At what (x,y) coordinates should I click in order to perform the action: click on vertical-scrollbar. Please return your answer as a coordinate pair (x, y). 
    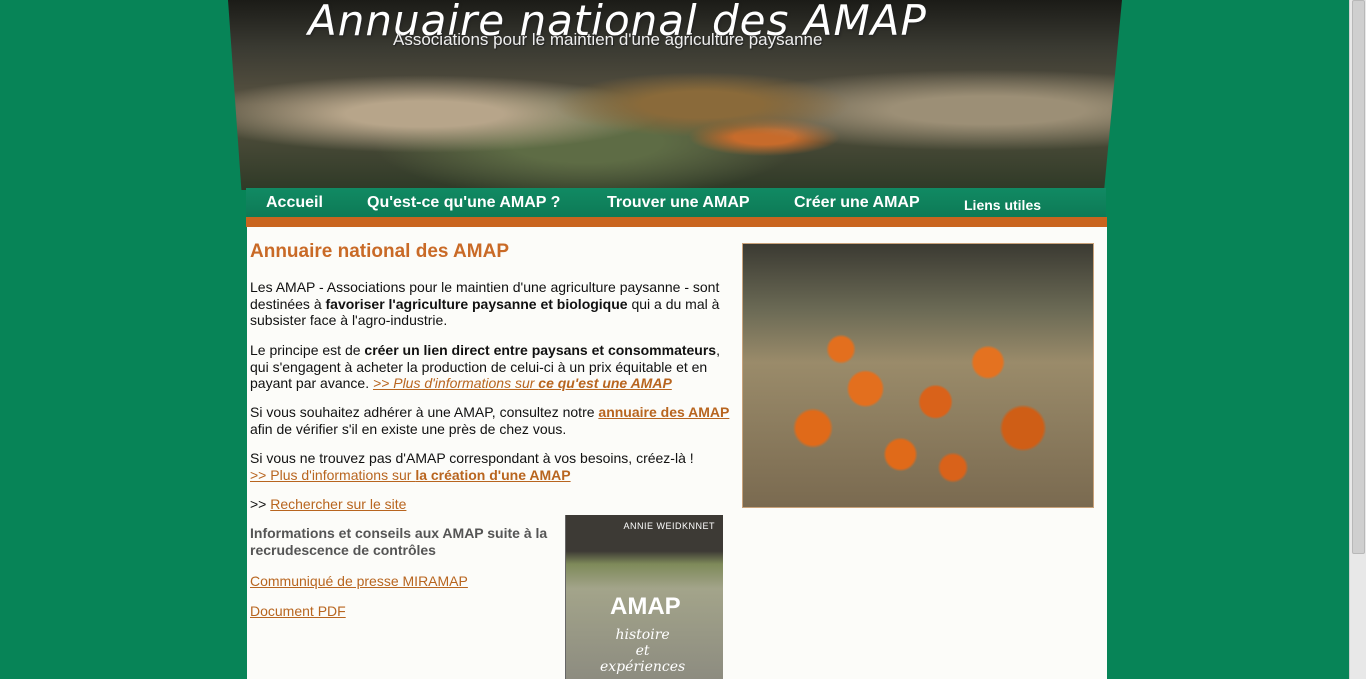
    Looking at the image, I should click on (1357, 339).